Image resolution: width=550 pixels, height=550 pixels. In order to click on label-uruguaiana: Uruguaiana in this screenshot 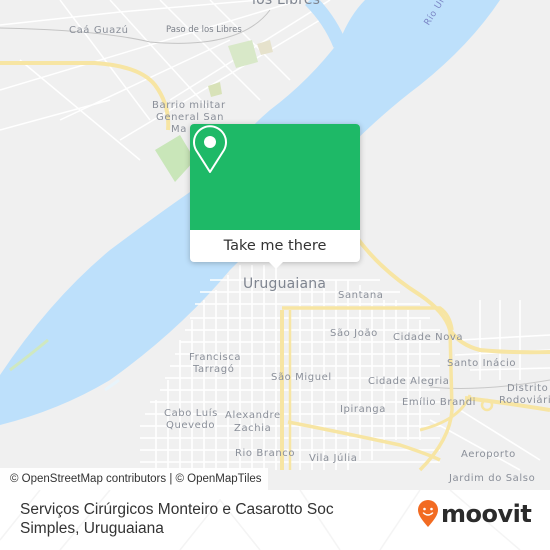, I will do `click(285, 284)`.